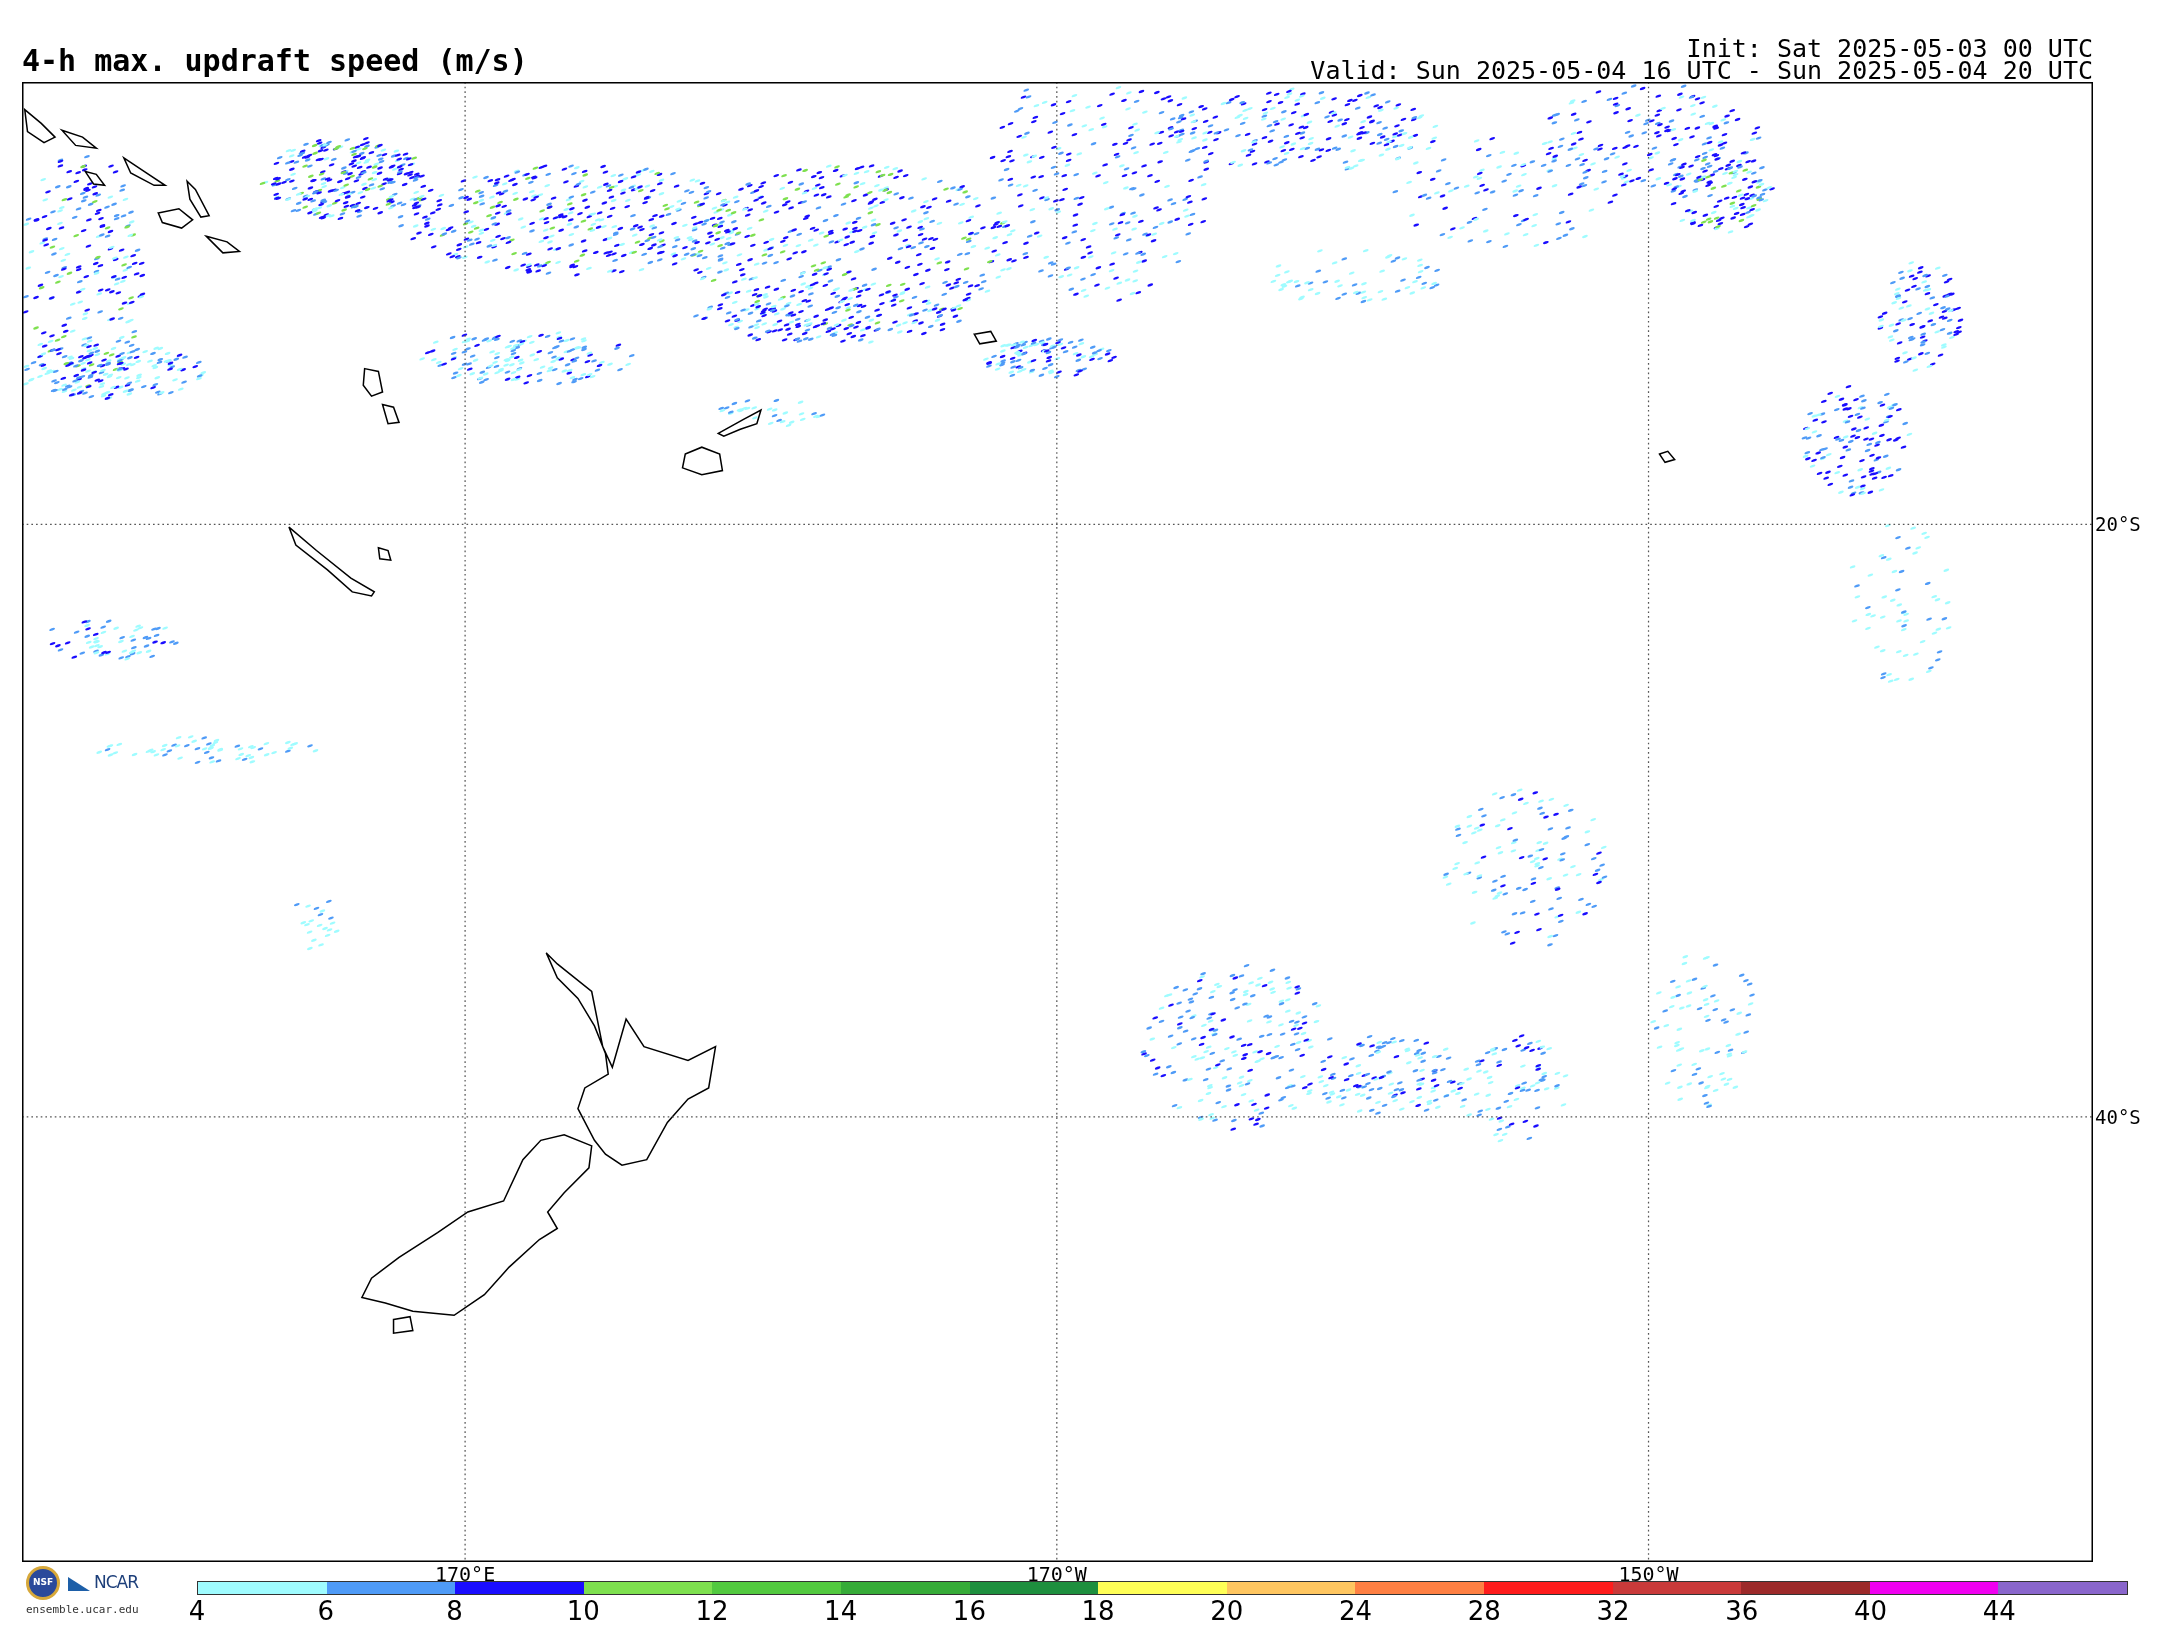 The height and width of the screenshot is (1626, 2160). What do you see at coordinates (103, 1583) in the screenshot?
I see `org-logo: NCAR` at bounding box center [103, 1583].